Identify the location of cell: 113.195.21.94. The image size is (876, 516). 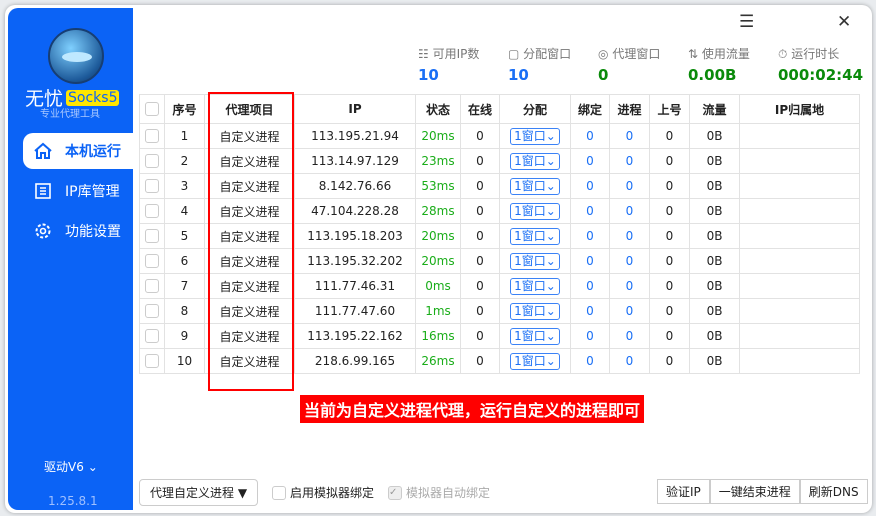
(355, 136).